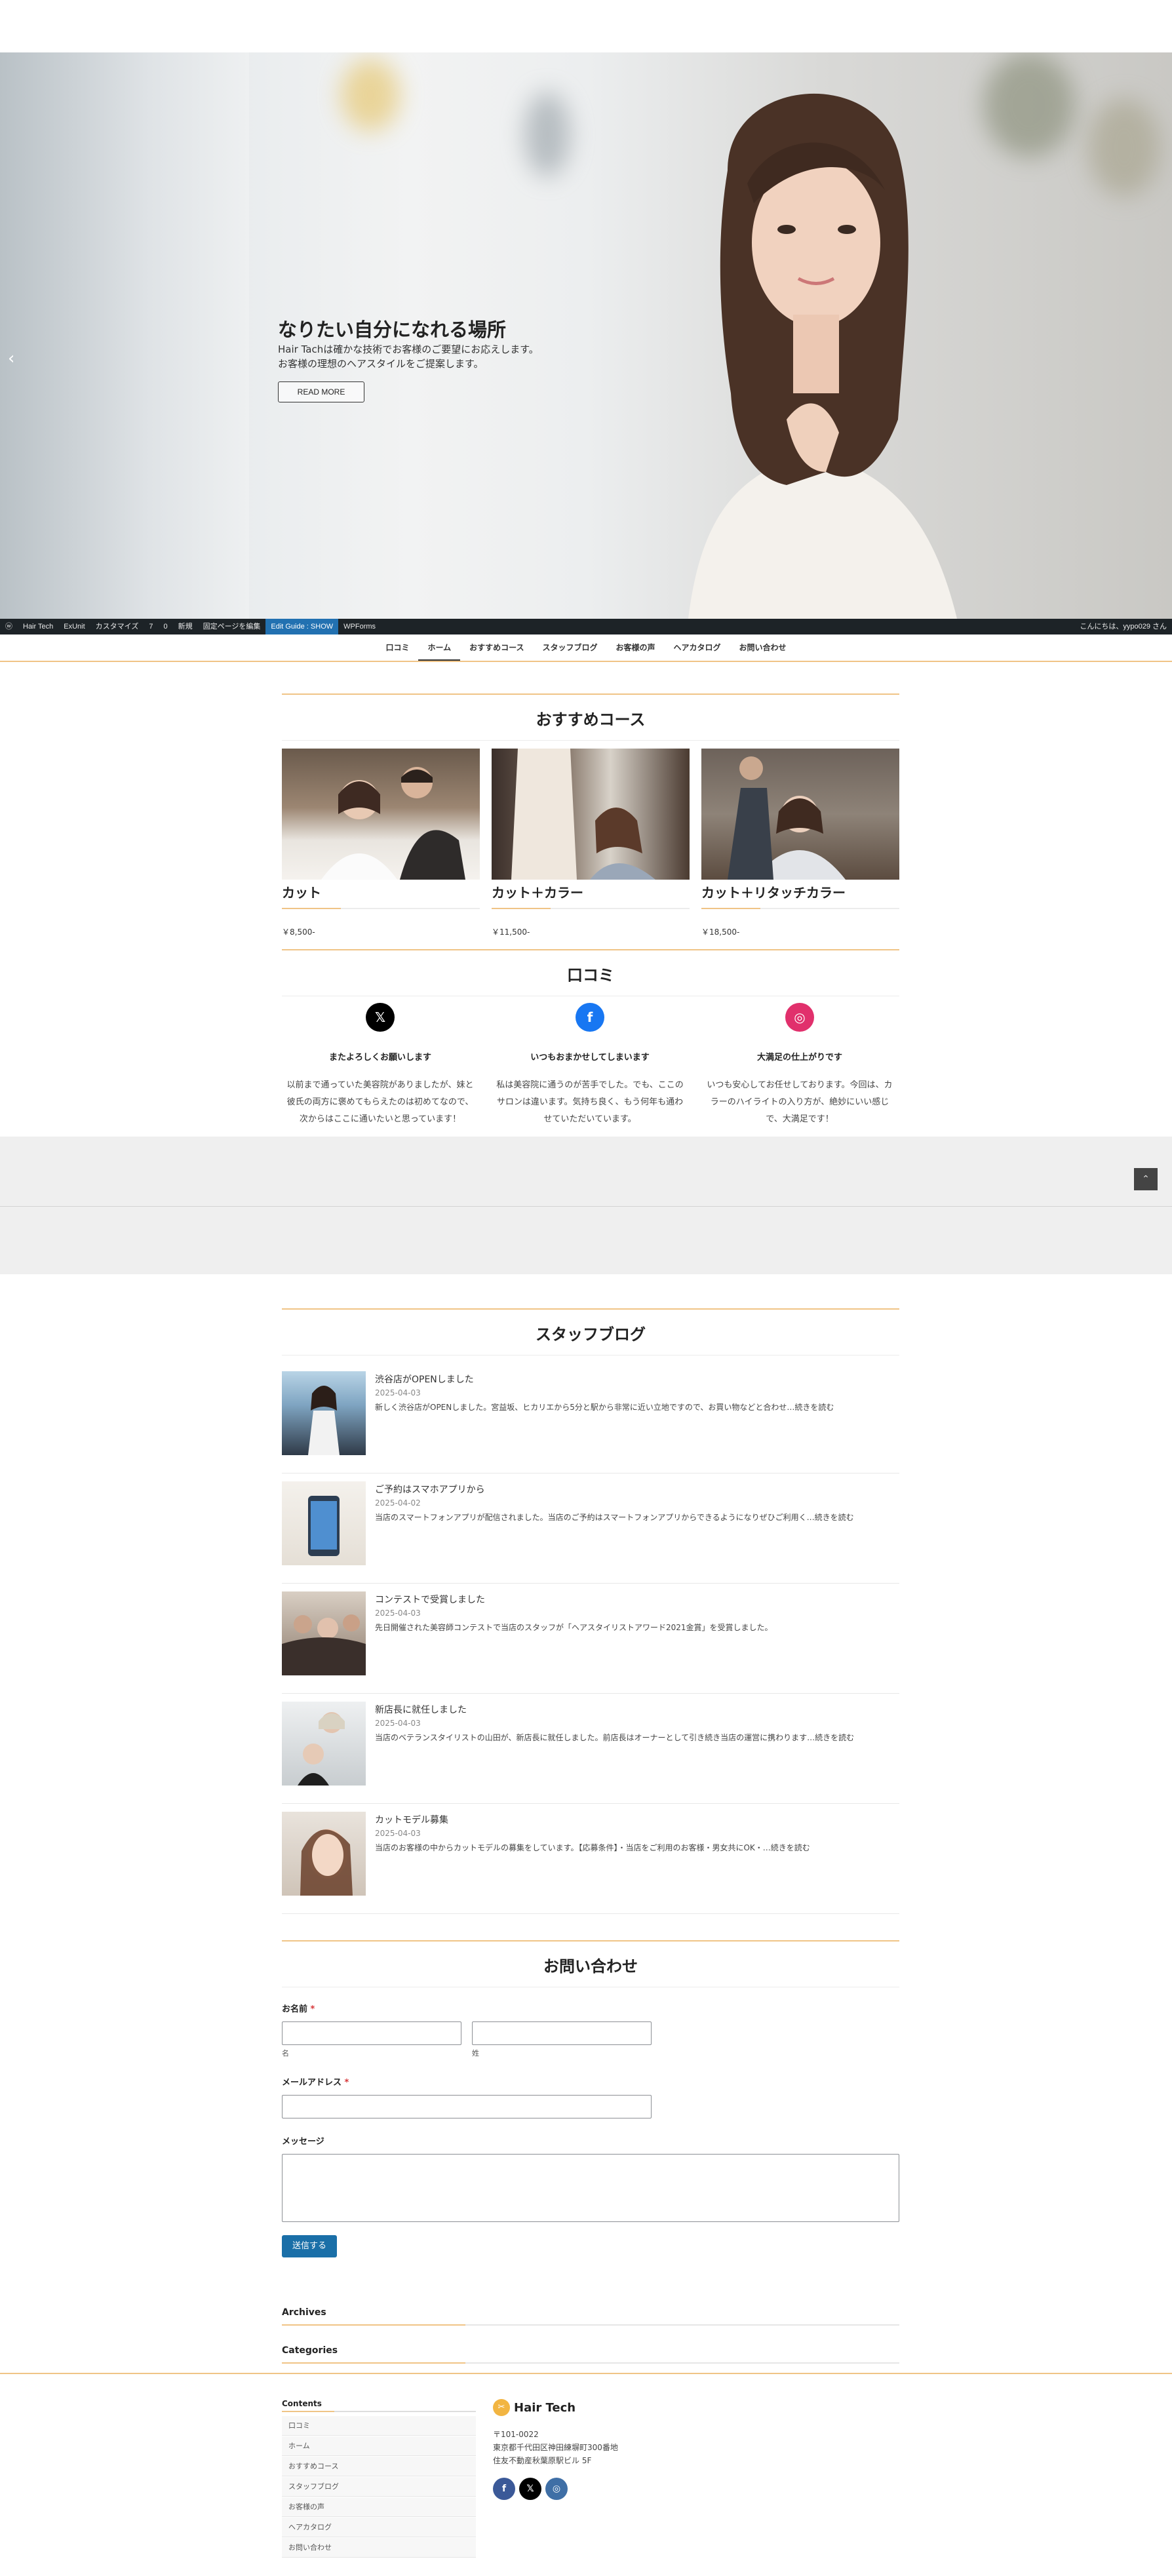 The width and height of the screenshot is (1172, 2576). Describe the element at coordinates (556, 2489) in the screenshot. I see `instagram-icon: ◎` at that location.